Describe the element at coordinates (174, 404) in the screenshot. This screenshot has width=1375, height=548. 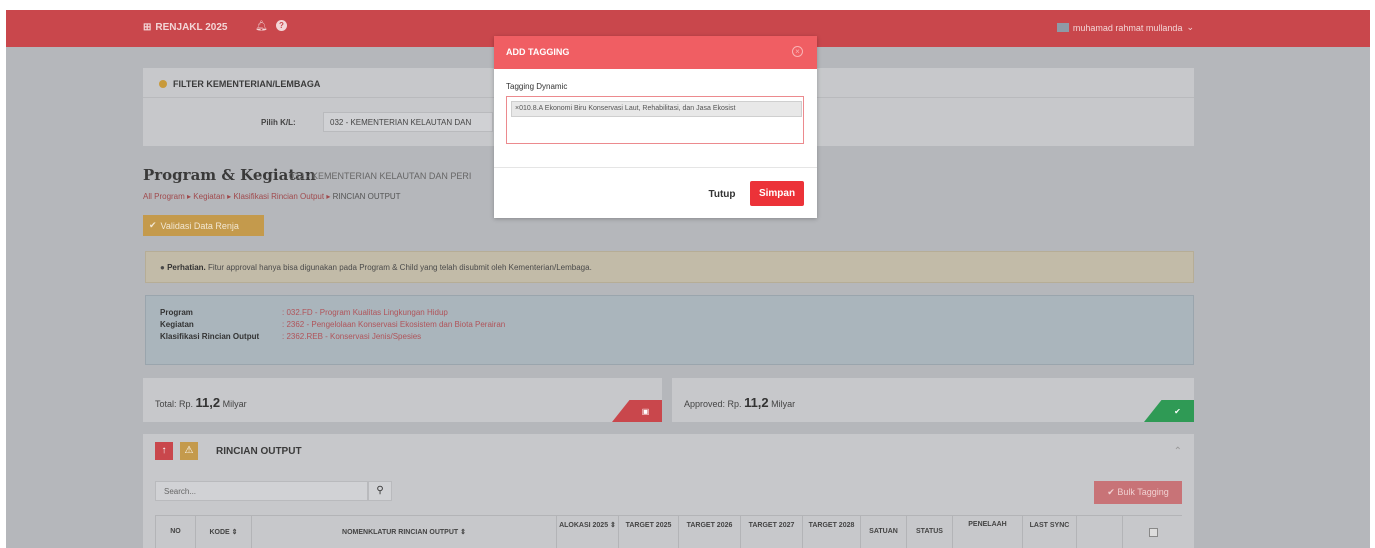
I see `total-prefix: Total: Rp.` at that location.